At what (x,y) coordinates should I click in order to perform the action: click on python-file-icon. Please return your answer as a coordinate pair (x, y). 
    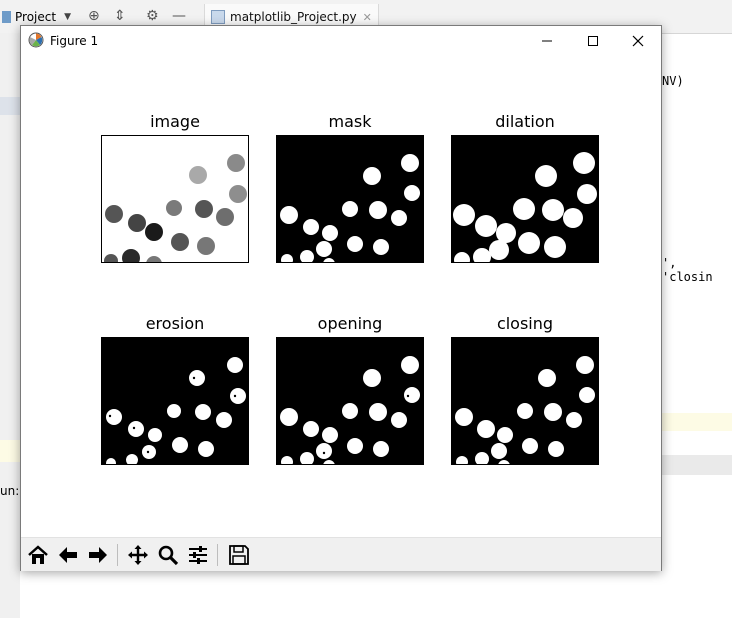
    Looking at the image, I should click on (218, 17).